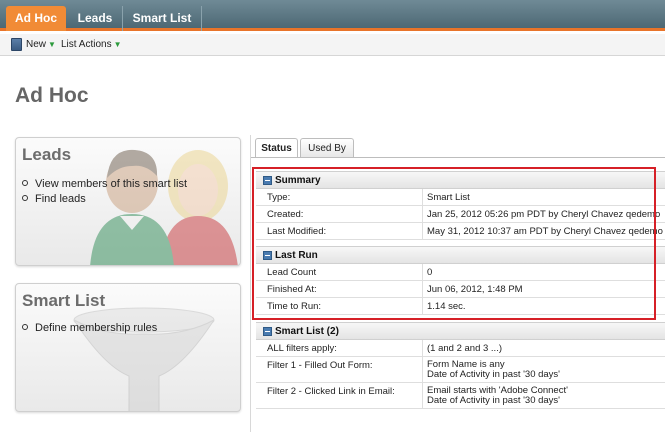 The image size is (665, 432). Describe the element at coordinates (307, 331) in the screenshot. I see `smart-list-section-title: Smart List (2)` at that location.